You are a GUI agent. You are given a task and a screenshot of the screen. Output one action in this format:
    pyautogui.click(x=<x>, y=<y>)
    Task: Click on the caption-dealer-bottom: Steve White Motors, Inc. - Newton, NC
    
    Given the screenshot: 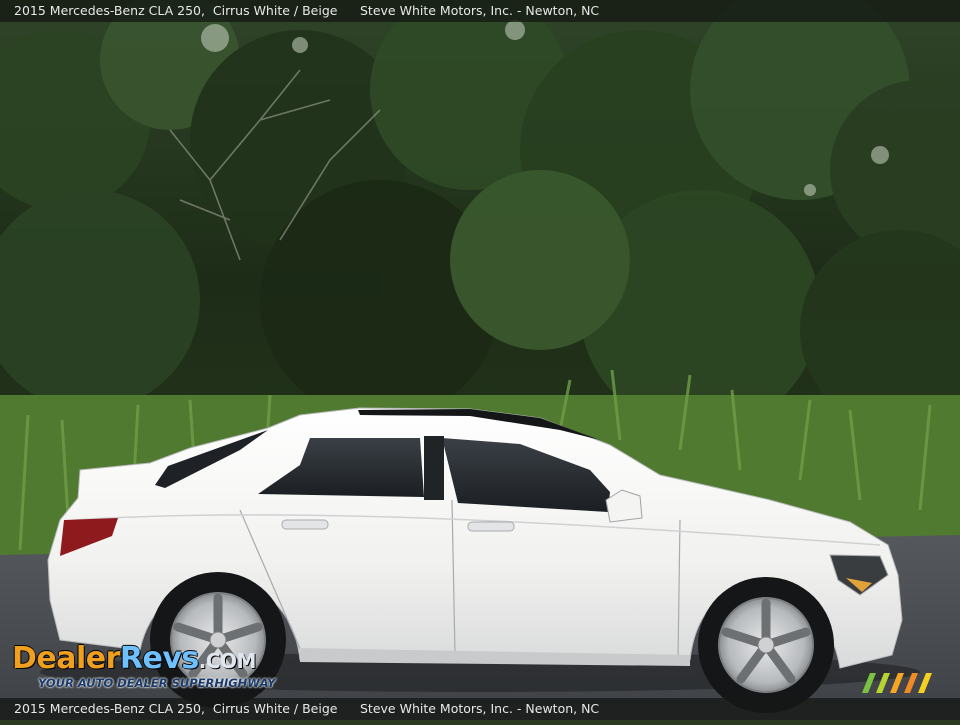 What is the action you would take?
    pyautogui.click(x=480, y=708)
    